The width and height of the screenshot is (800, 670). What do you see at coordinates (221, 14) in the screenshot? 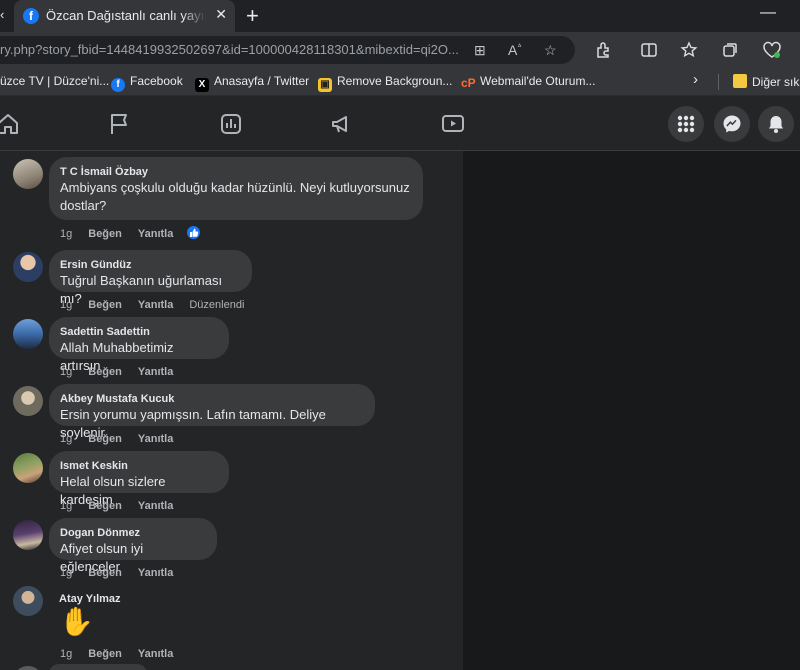
I see `close-tab-icon: ✕` at bounding box center [221, 14].